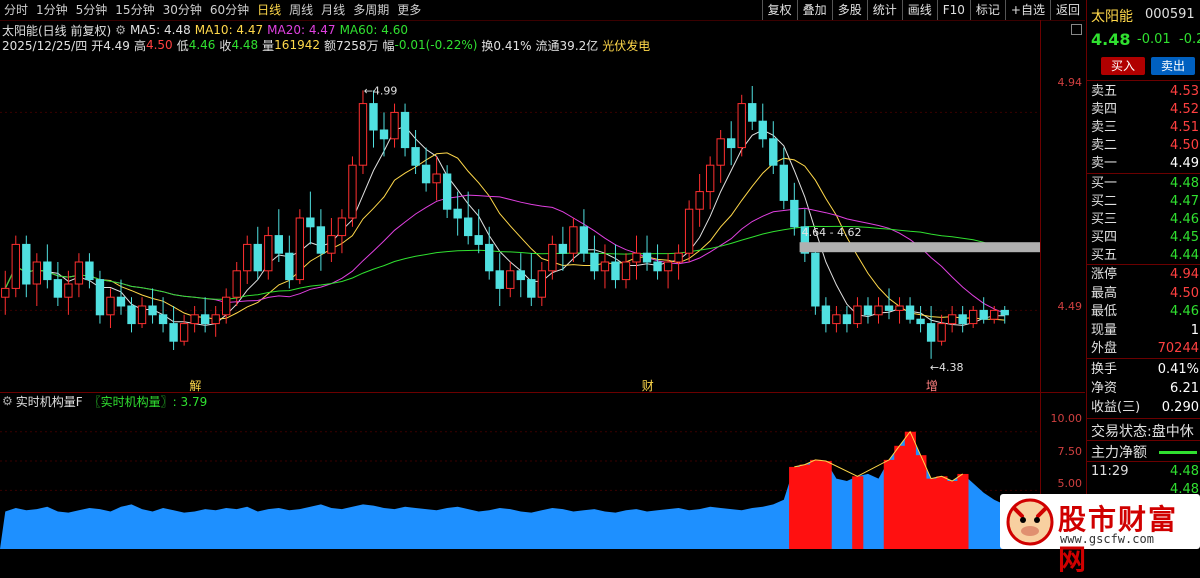 The image size is (1200, 578). Describe the element at coordinates (1030, 522) in the screenshot. I see `bull-logo-icon` at that location.